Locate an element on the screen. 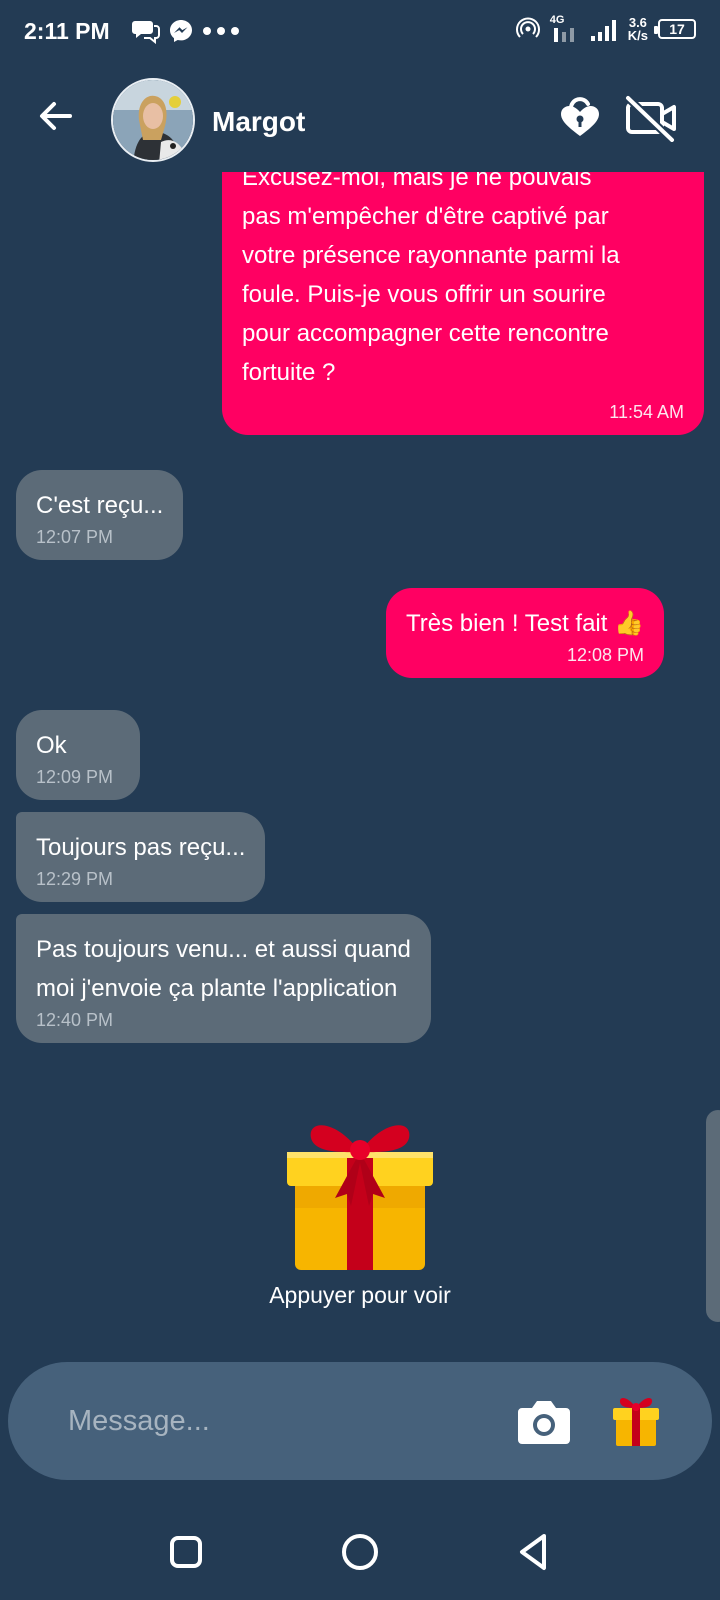 Image resolution: width=720 pixels, height=1600 pixels. gift-box-icon is located at coordinates (360, 1197).